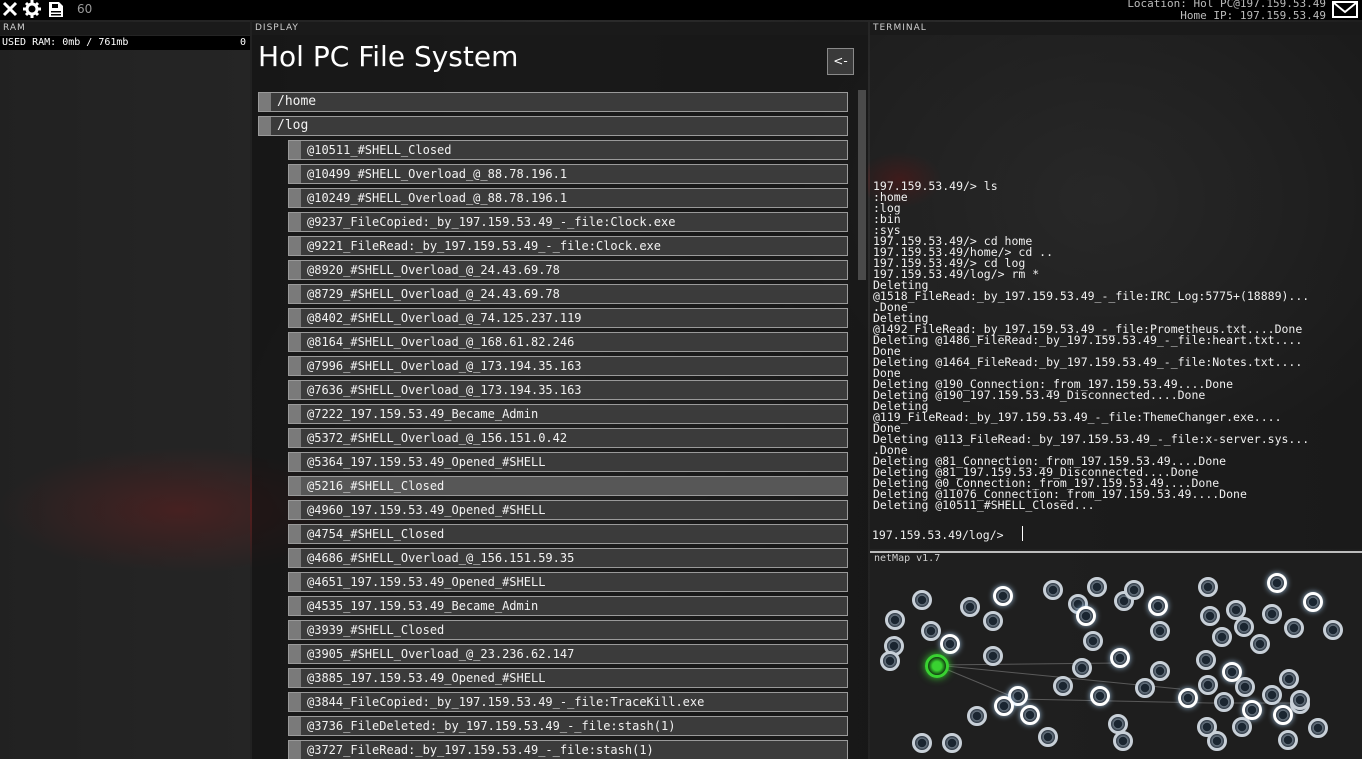  What do you see at coordinates (568, 414) in the screenshot?
I see `file-row: @7222_197.159.53.49_Became_Admin` at bounding box center [568, 414].